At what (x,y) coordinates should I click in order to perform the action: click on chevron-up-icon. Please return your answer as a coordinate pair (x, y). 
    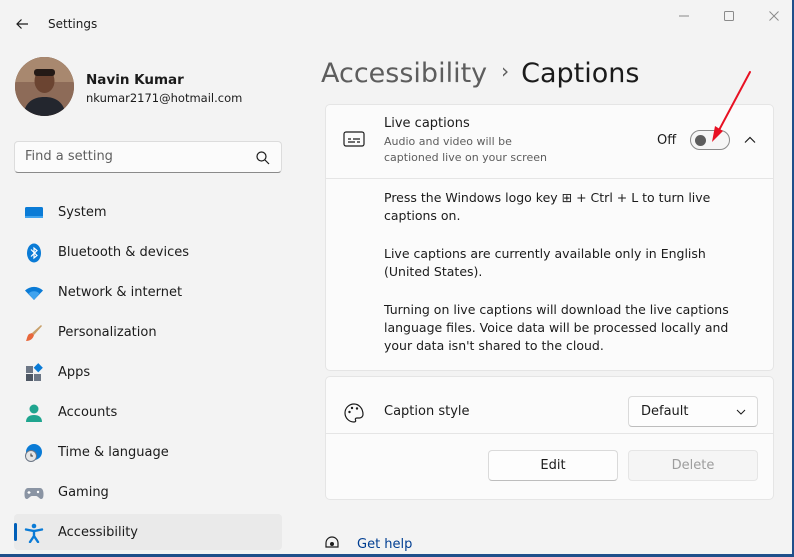
    Looking at the image, I should click on (750, 140).